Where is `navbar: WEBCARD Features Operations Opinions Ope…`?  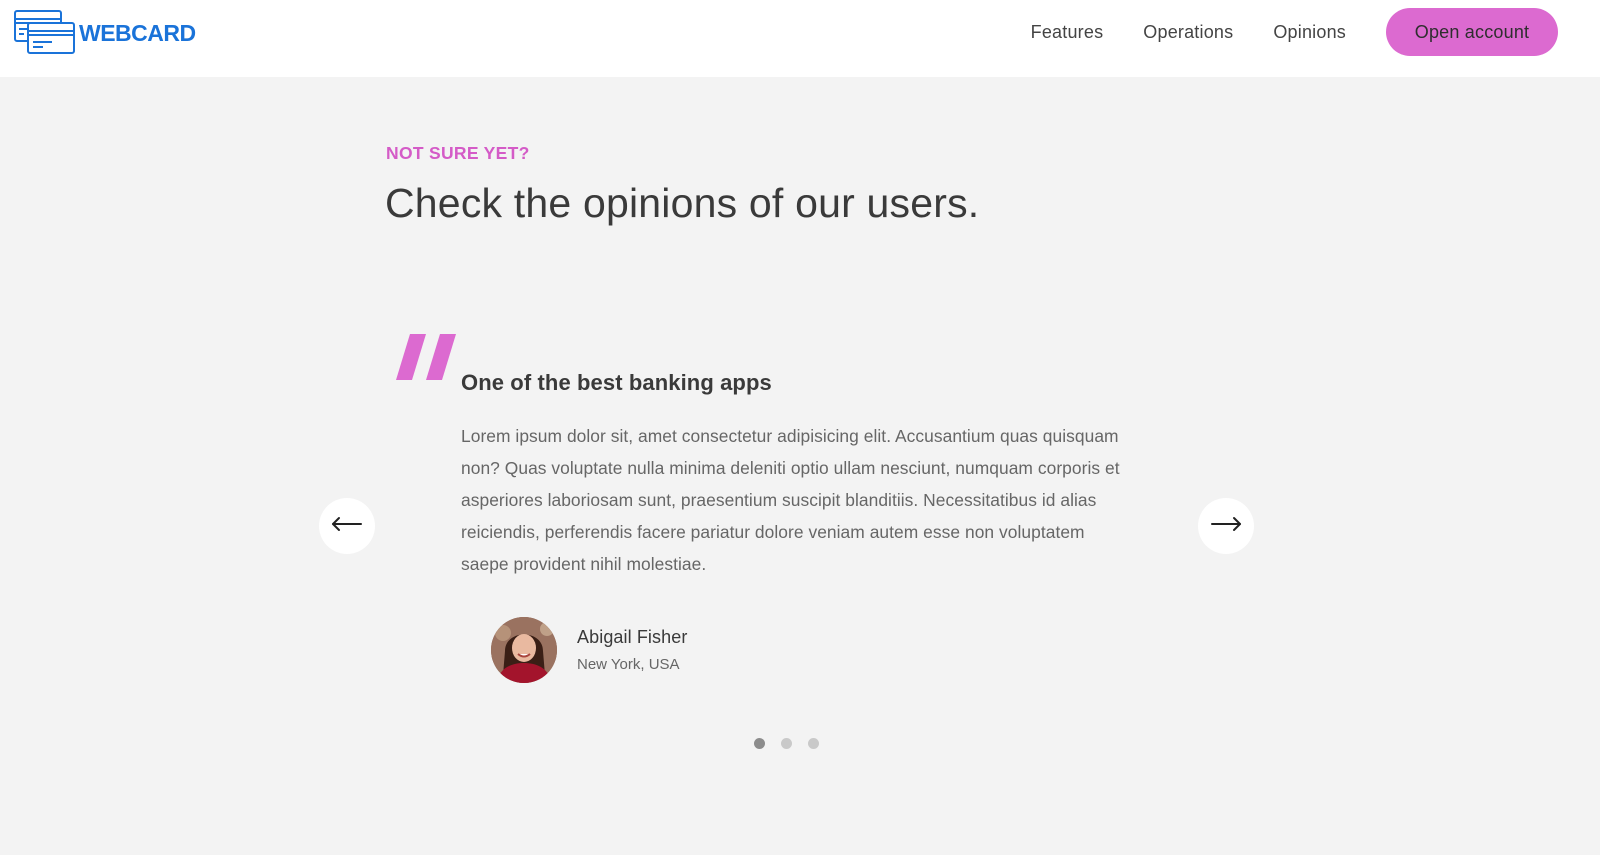
navbar: WEBCARD Features Operations Opinions Ope… is located at coordinates (800, 38).